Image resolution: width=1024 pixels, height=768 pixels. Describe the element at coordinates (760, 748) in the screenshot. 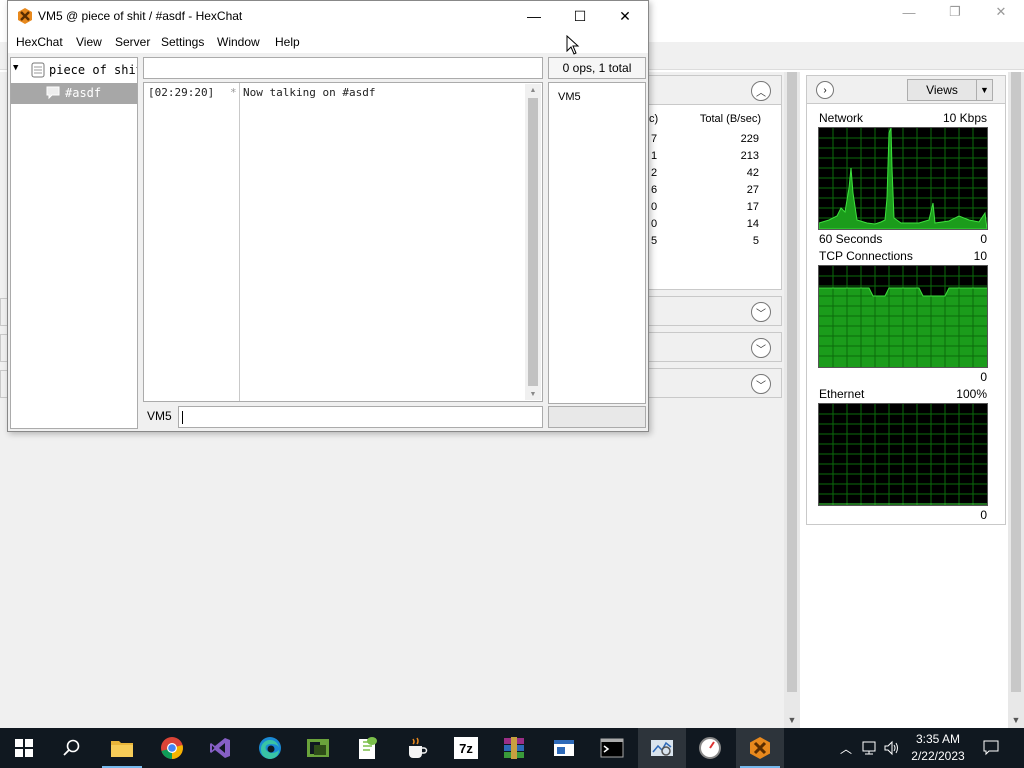

I see `taskbar-hexchat` at that location.